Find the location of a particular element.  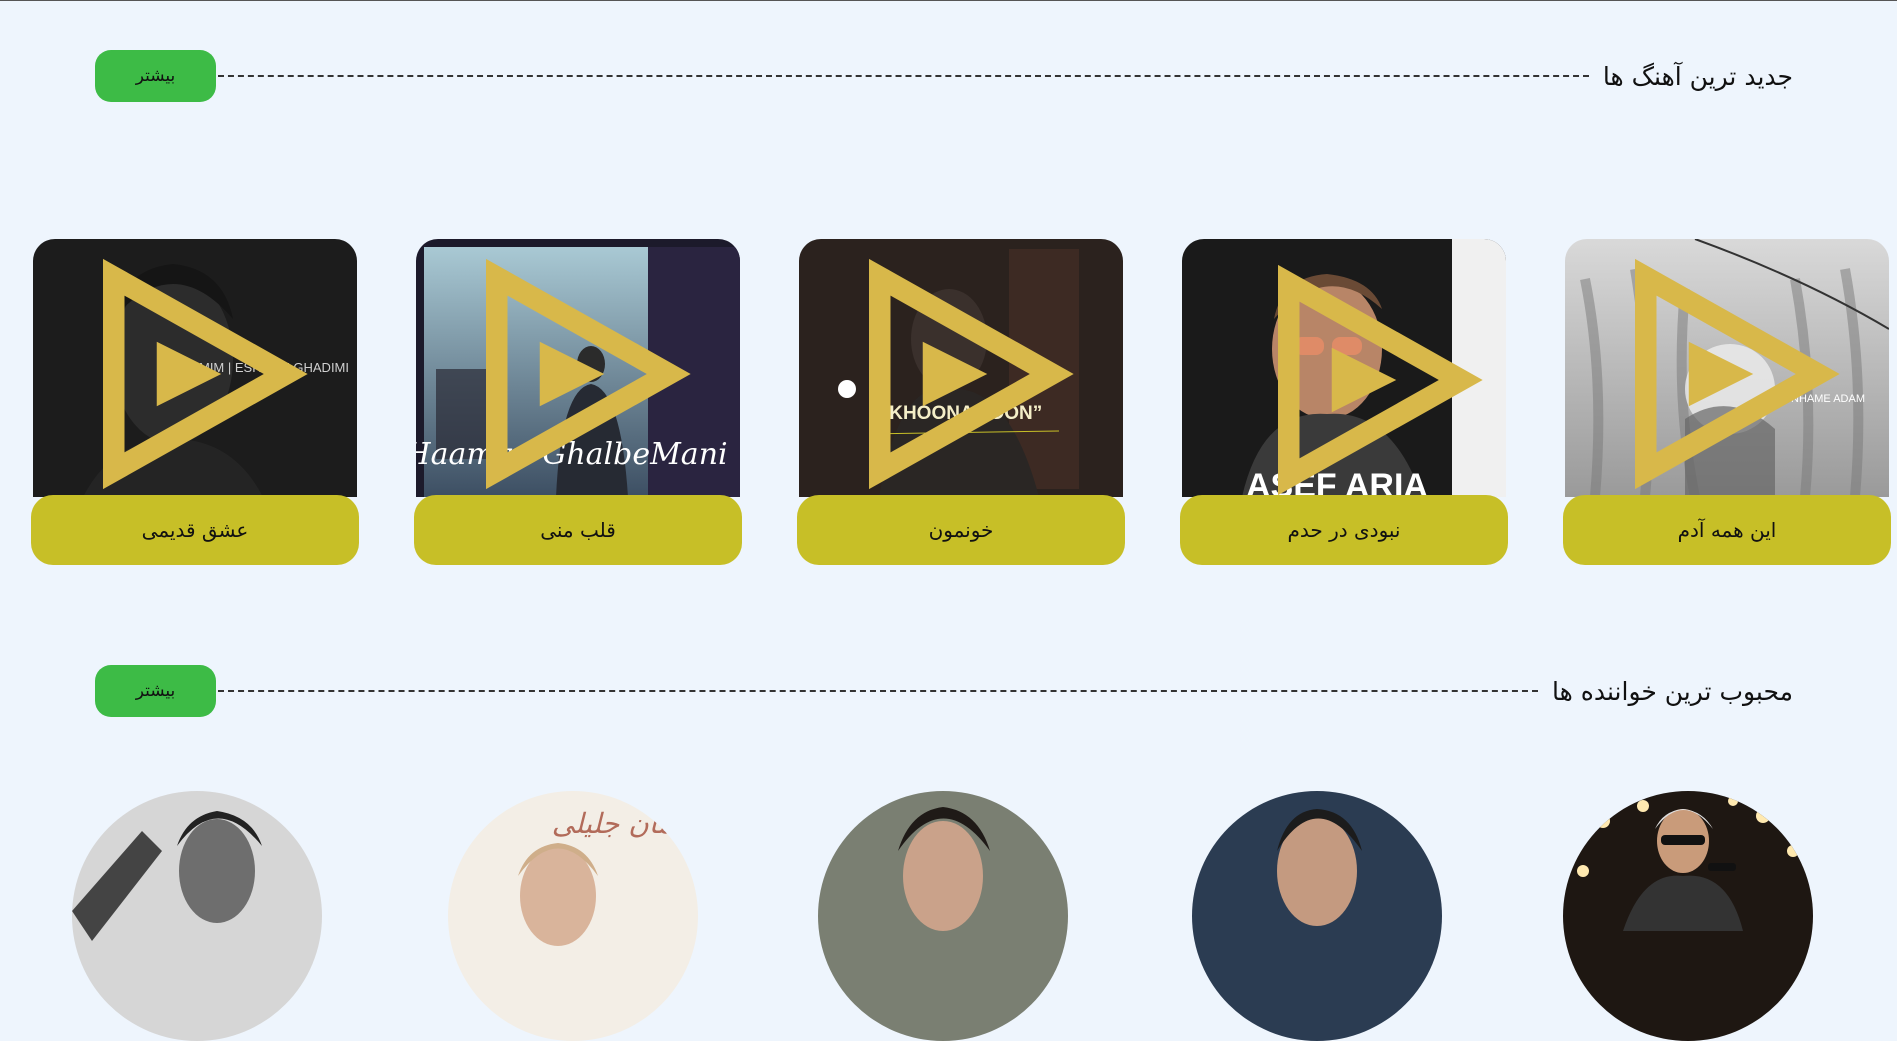

artist-avatar-text: سامان جلیلی is located at coordinates (625, 823).